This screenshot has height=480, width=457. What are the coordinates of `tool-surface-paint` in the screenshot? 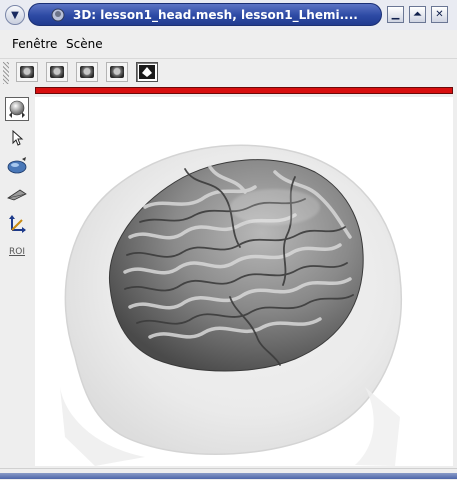 It's located at (17, 166).